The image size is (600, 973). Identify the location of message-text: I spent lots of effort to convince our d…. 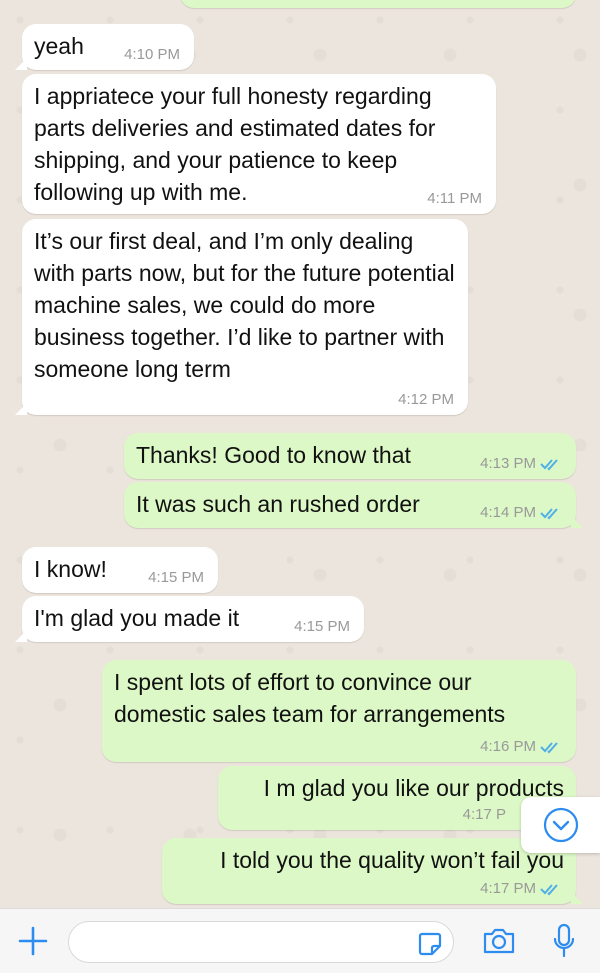
(310, 698).